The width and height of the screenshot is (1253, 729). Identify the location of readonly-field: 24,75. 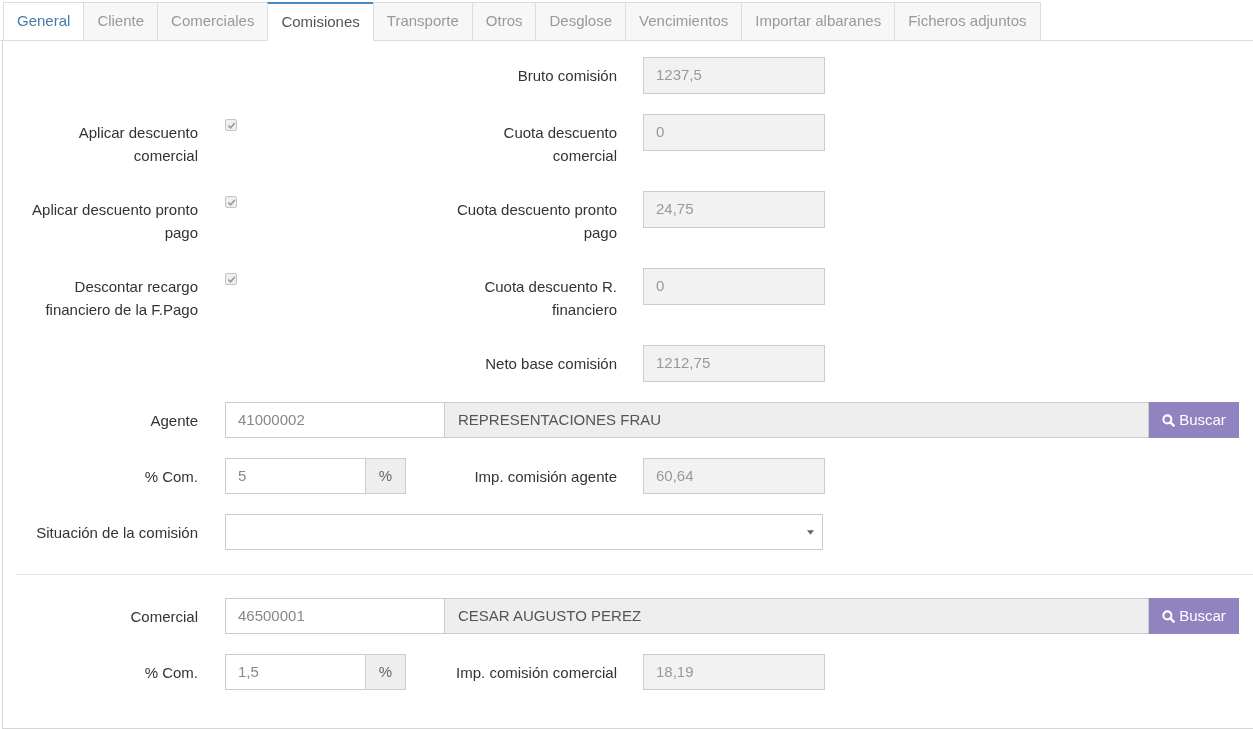
(734, 209).